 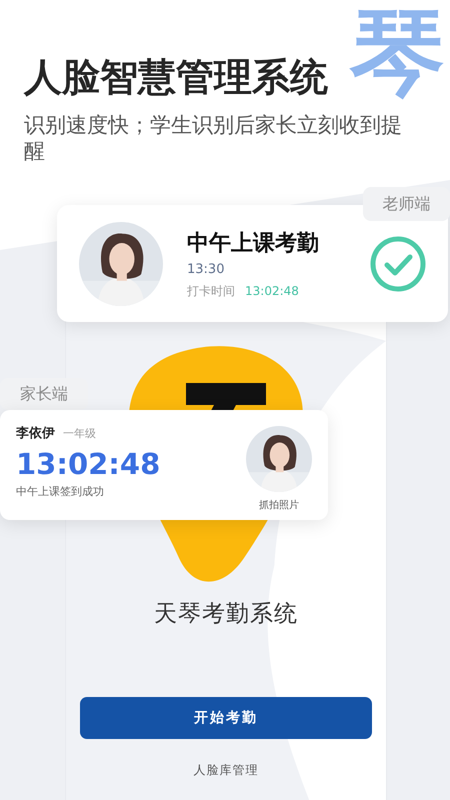 What do you see at coordinates (226, 614) in the screenshot?
I see `app-title: 天琴考勤系统` at bounding box center [226, 614].